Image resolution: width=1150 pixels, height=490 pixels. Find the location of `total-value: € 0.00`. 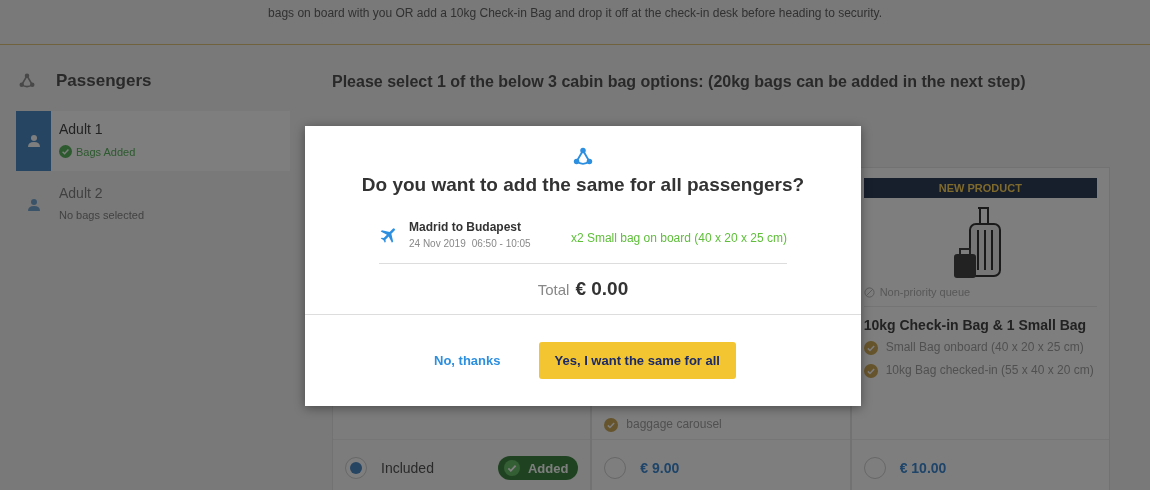

total-value: € 0.00 is located at coordinates (602, 289).